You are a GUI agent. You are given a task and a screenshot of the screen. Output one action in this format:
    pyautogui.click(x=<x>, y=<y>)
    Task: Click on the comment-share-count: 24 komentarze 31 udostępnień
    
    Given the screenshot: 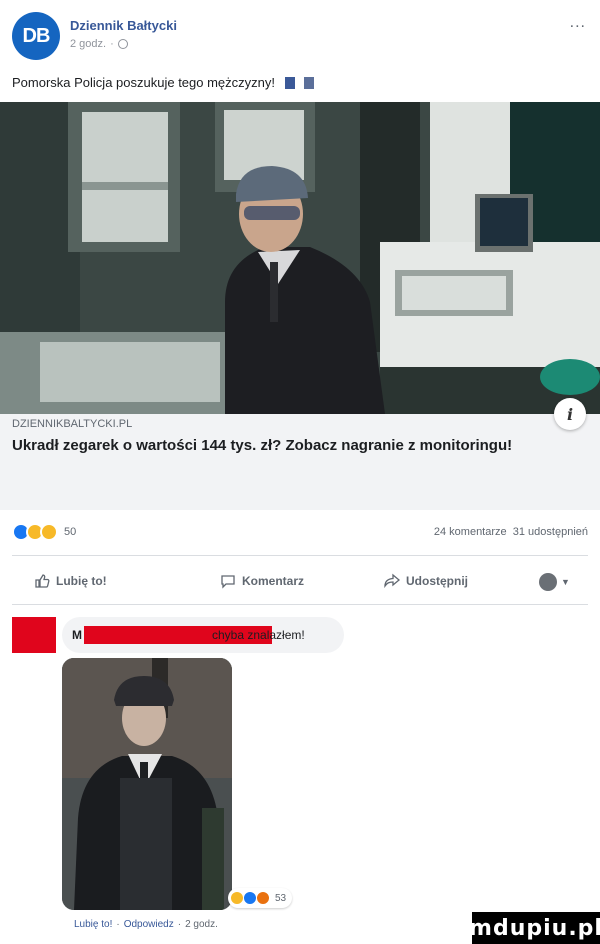 What is the action you would take?
    pyautogui.click(x=511, y=532)
    